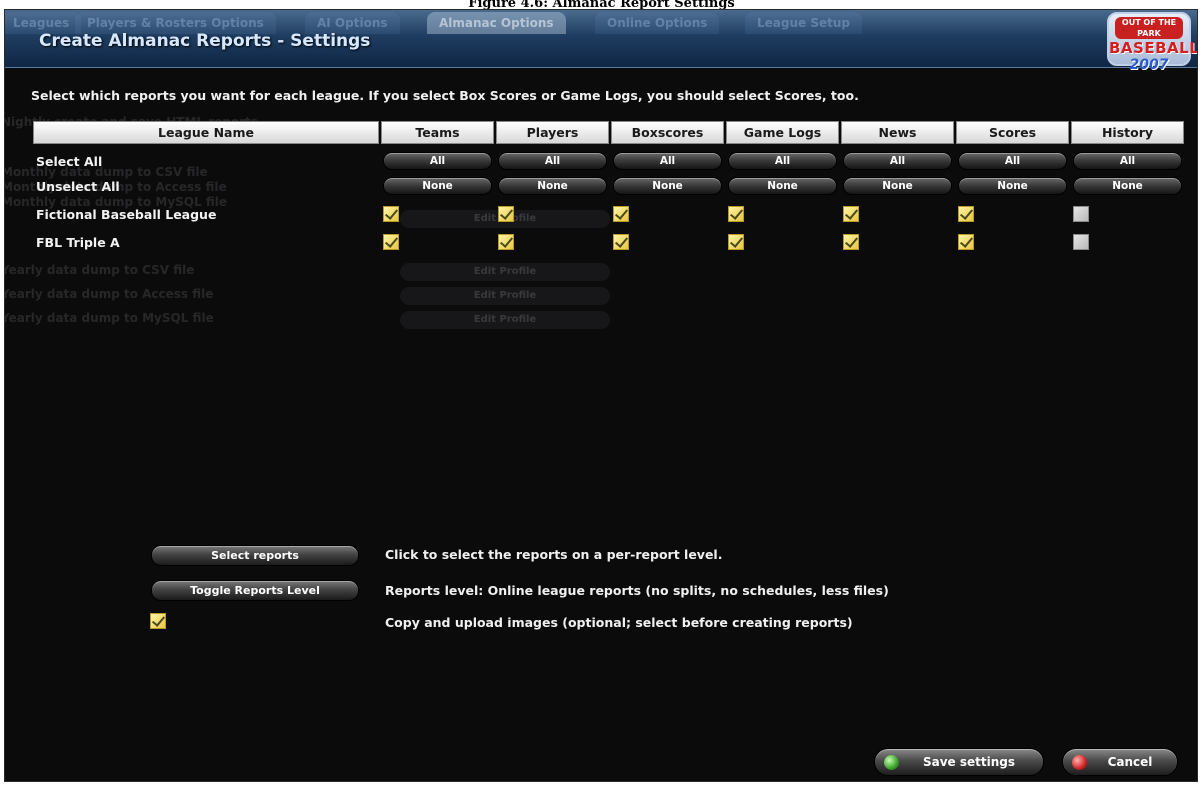 The width and height of the screenshot is (1203, 786). What do you see at coordinates (69, 161) in the screenshot?
I see `select-all-label: Select All` at bounding box center [69, 161].